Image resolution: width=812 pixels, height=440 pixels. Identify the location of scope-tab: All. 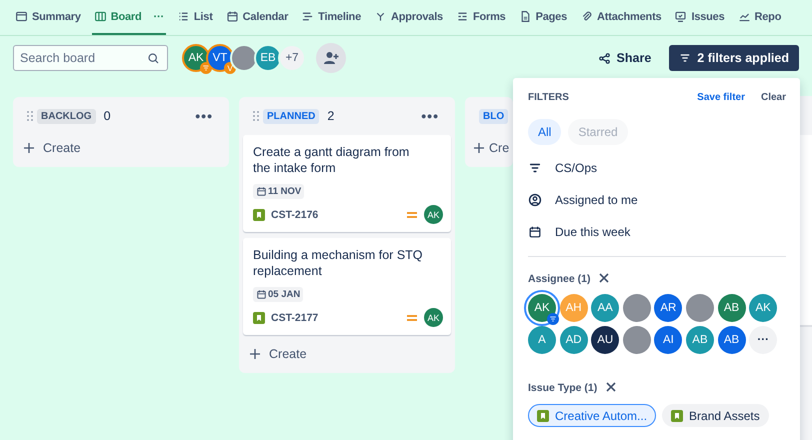
(545, 132).